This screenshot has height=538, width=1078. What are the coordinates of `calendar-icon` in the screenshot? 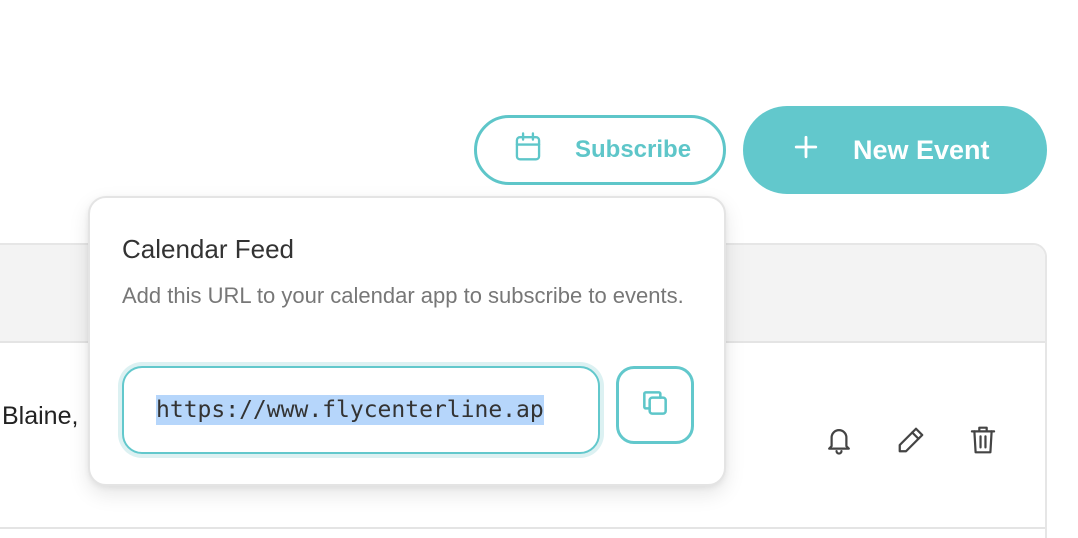 It's located at (528, 150).